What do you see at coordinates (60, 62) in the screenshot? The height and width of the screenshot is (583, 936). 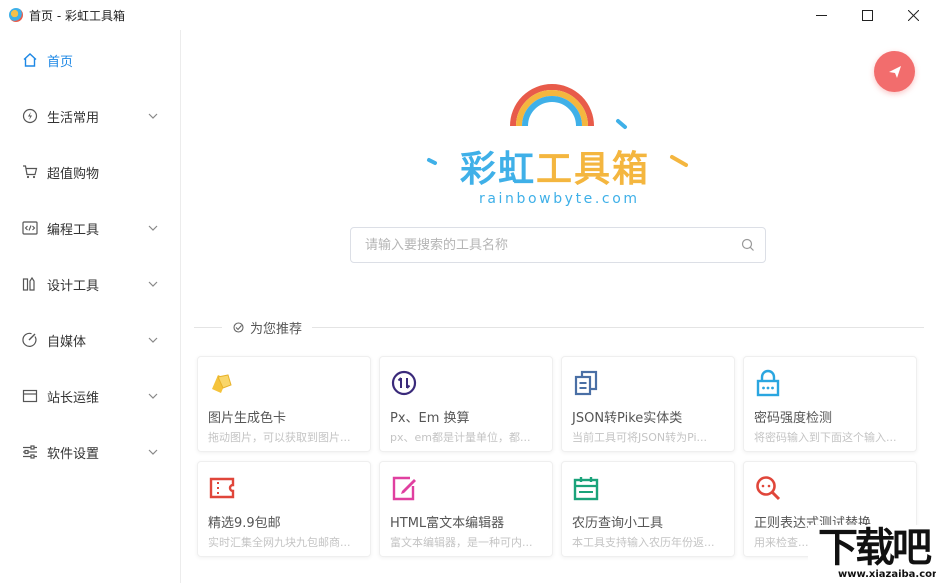 I see `sidebar-item-label: 首页` at bounding box center [60, 62].